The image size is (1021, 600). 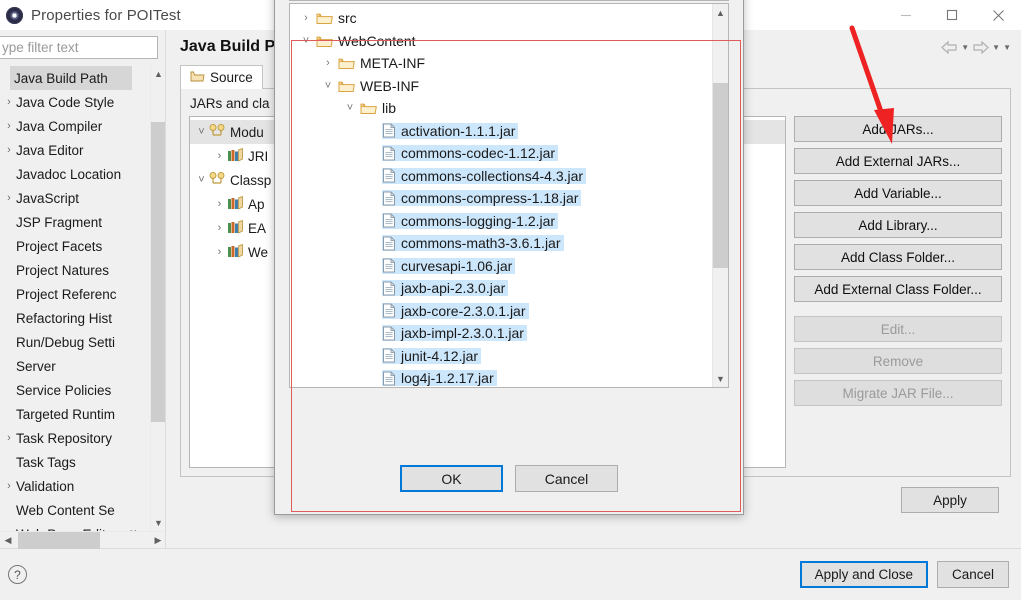 What do you see at coordinates (75, 246) in the screenshot?
I see `sidebar-item-project-facets: Project Facets` at bounding box center [75, 246].